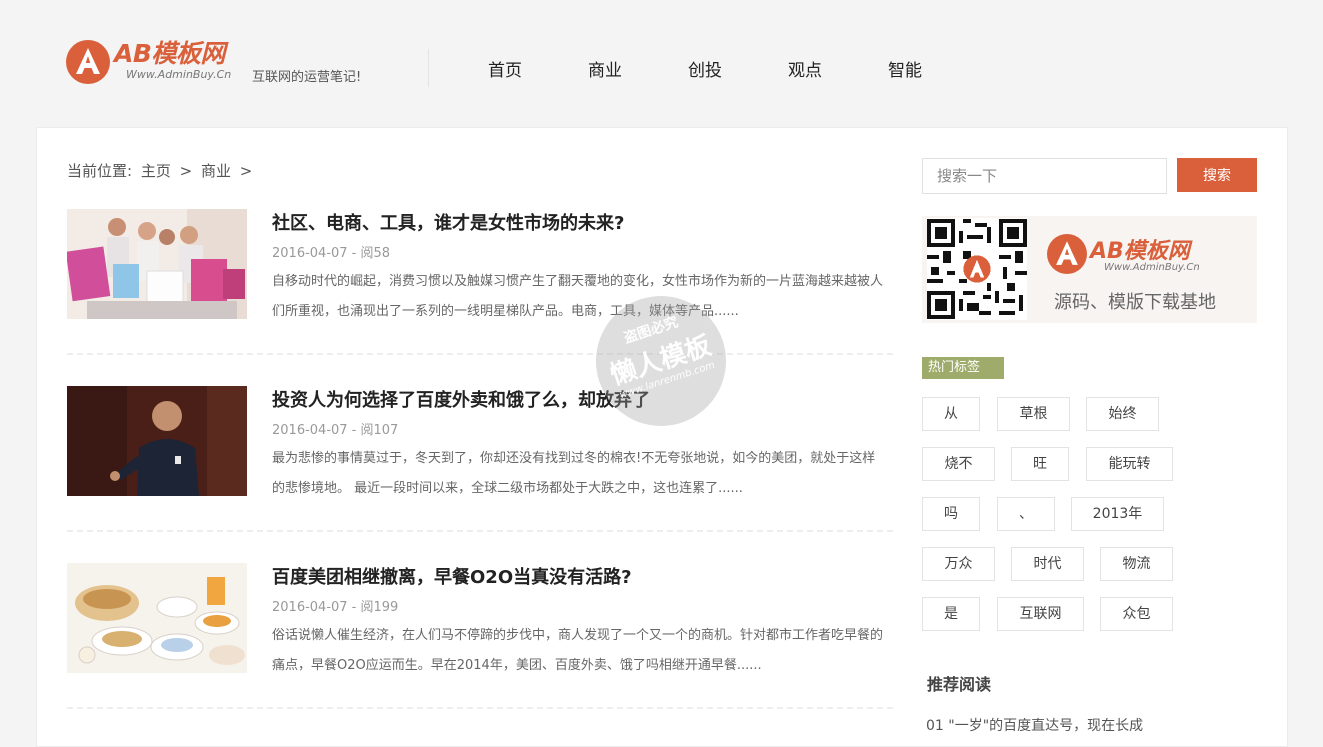  Describe the element at coordinates (169, 53) in the screenshot. I see `logo-text: AB模板网` at that location.